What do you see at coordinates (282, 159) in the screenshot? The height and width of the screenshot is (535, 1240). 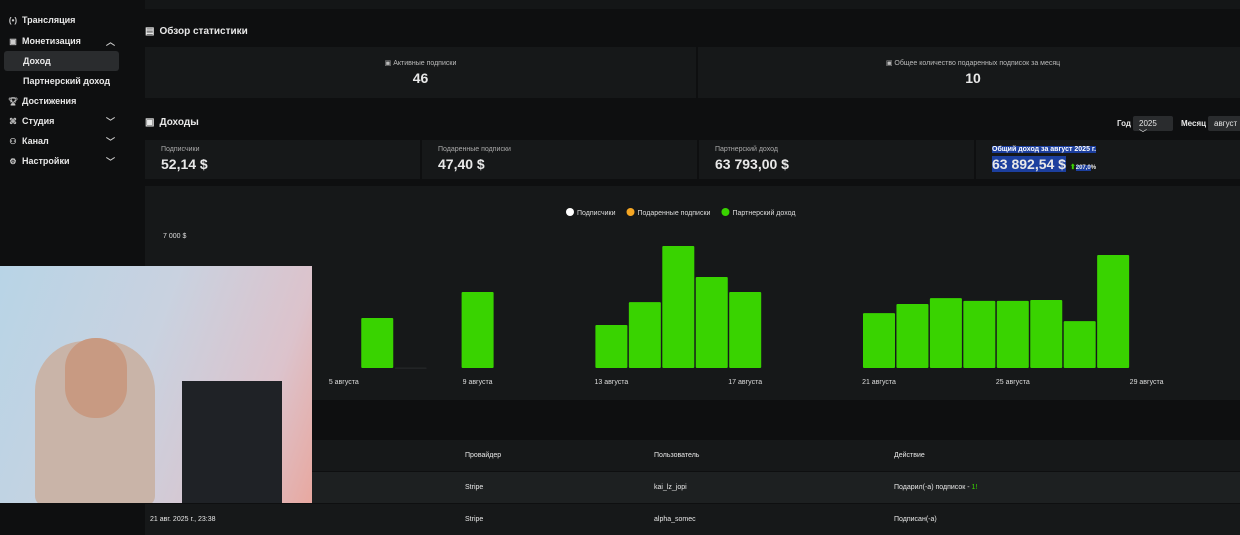 I see `income-card-subscribers: Подписчики 52,14 $` at bounding box center [282, 159].